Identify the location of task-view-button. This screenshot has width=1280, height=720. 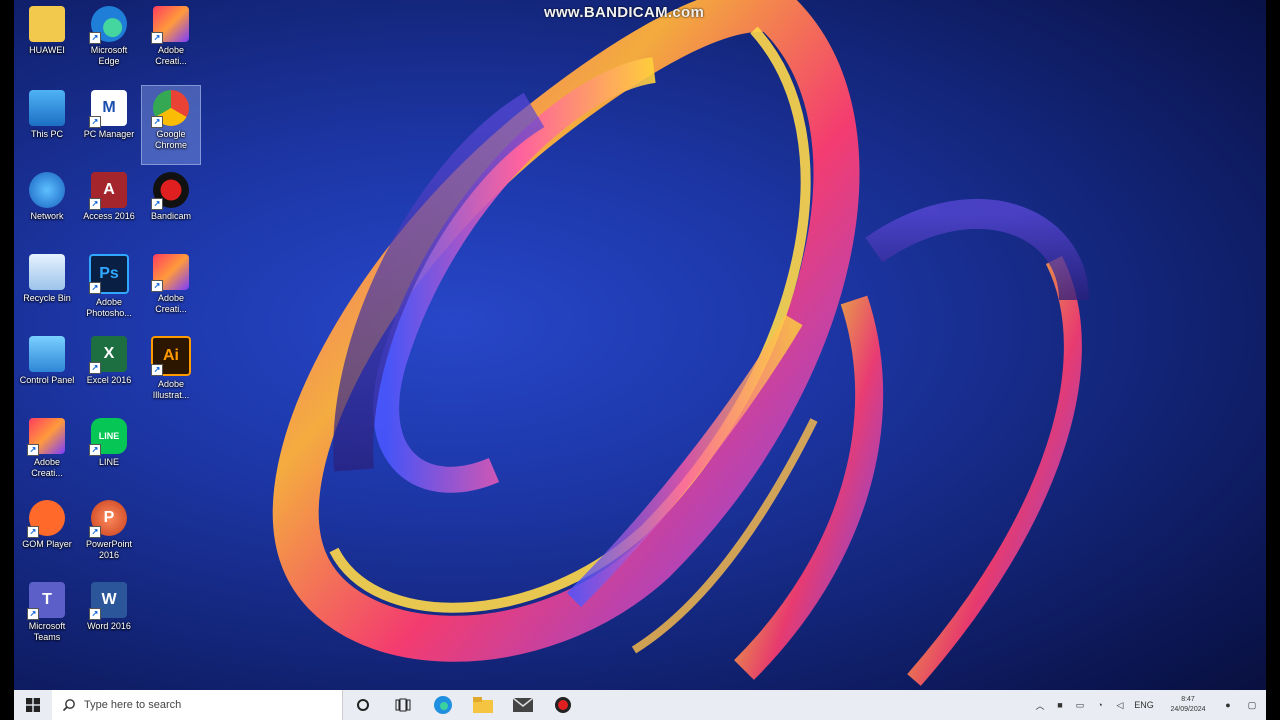
(403, 705).